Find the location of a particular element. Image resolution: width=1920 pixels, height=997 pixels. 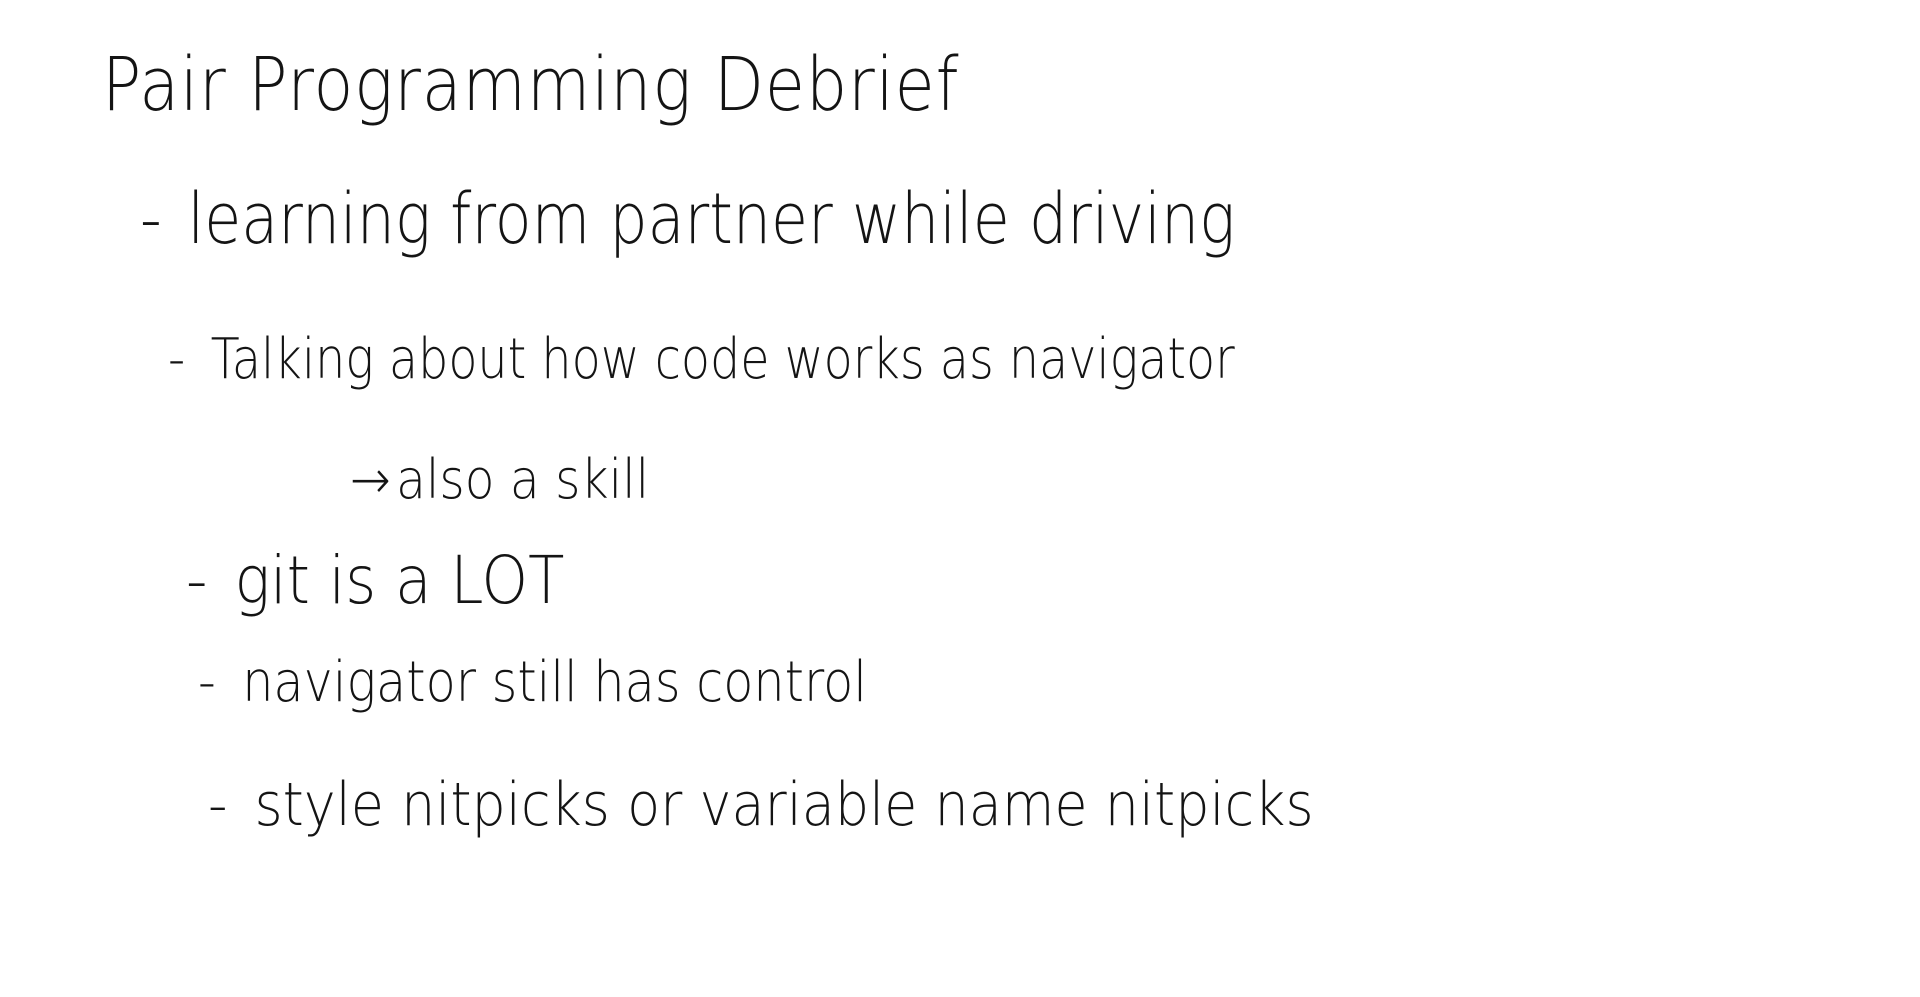

bullet-item: - git is a LOT is located at coordinates (375, 580).